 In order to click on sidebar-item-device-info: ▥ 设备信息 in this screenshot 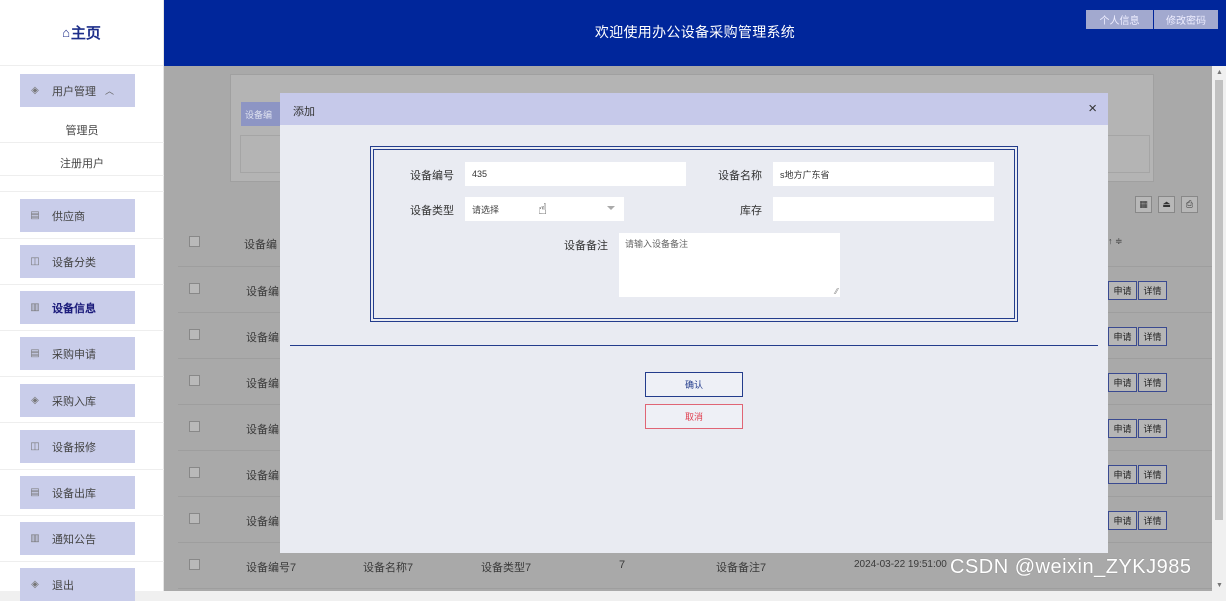, I will do `click(77, 307)`.